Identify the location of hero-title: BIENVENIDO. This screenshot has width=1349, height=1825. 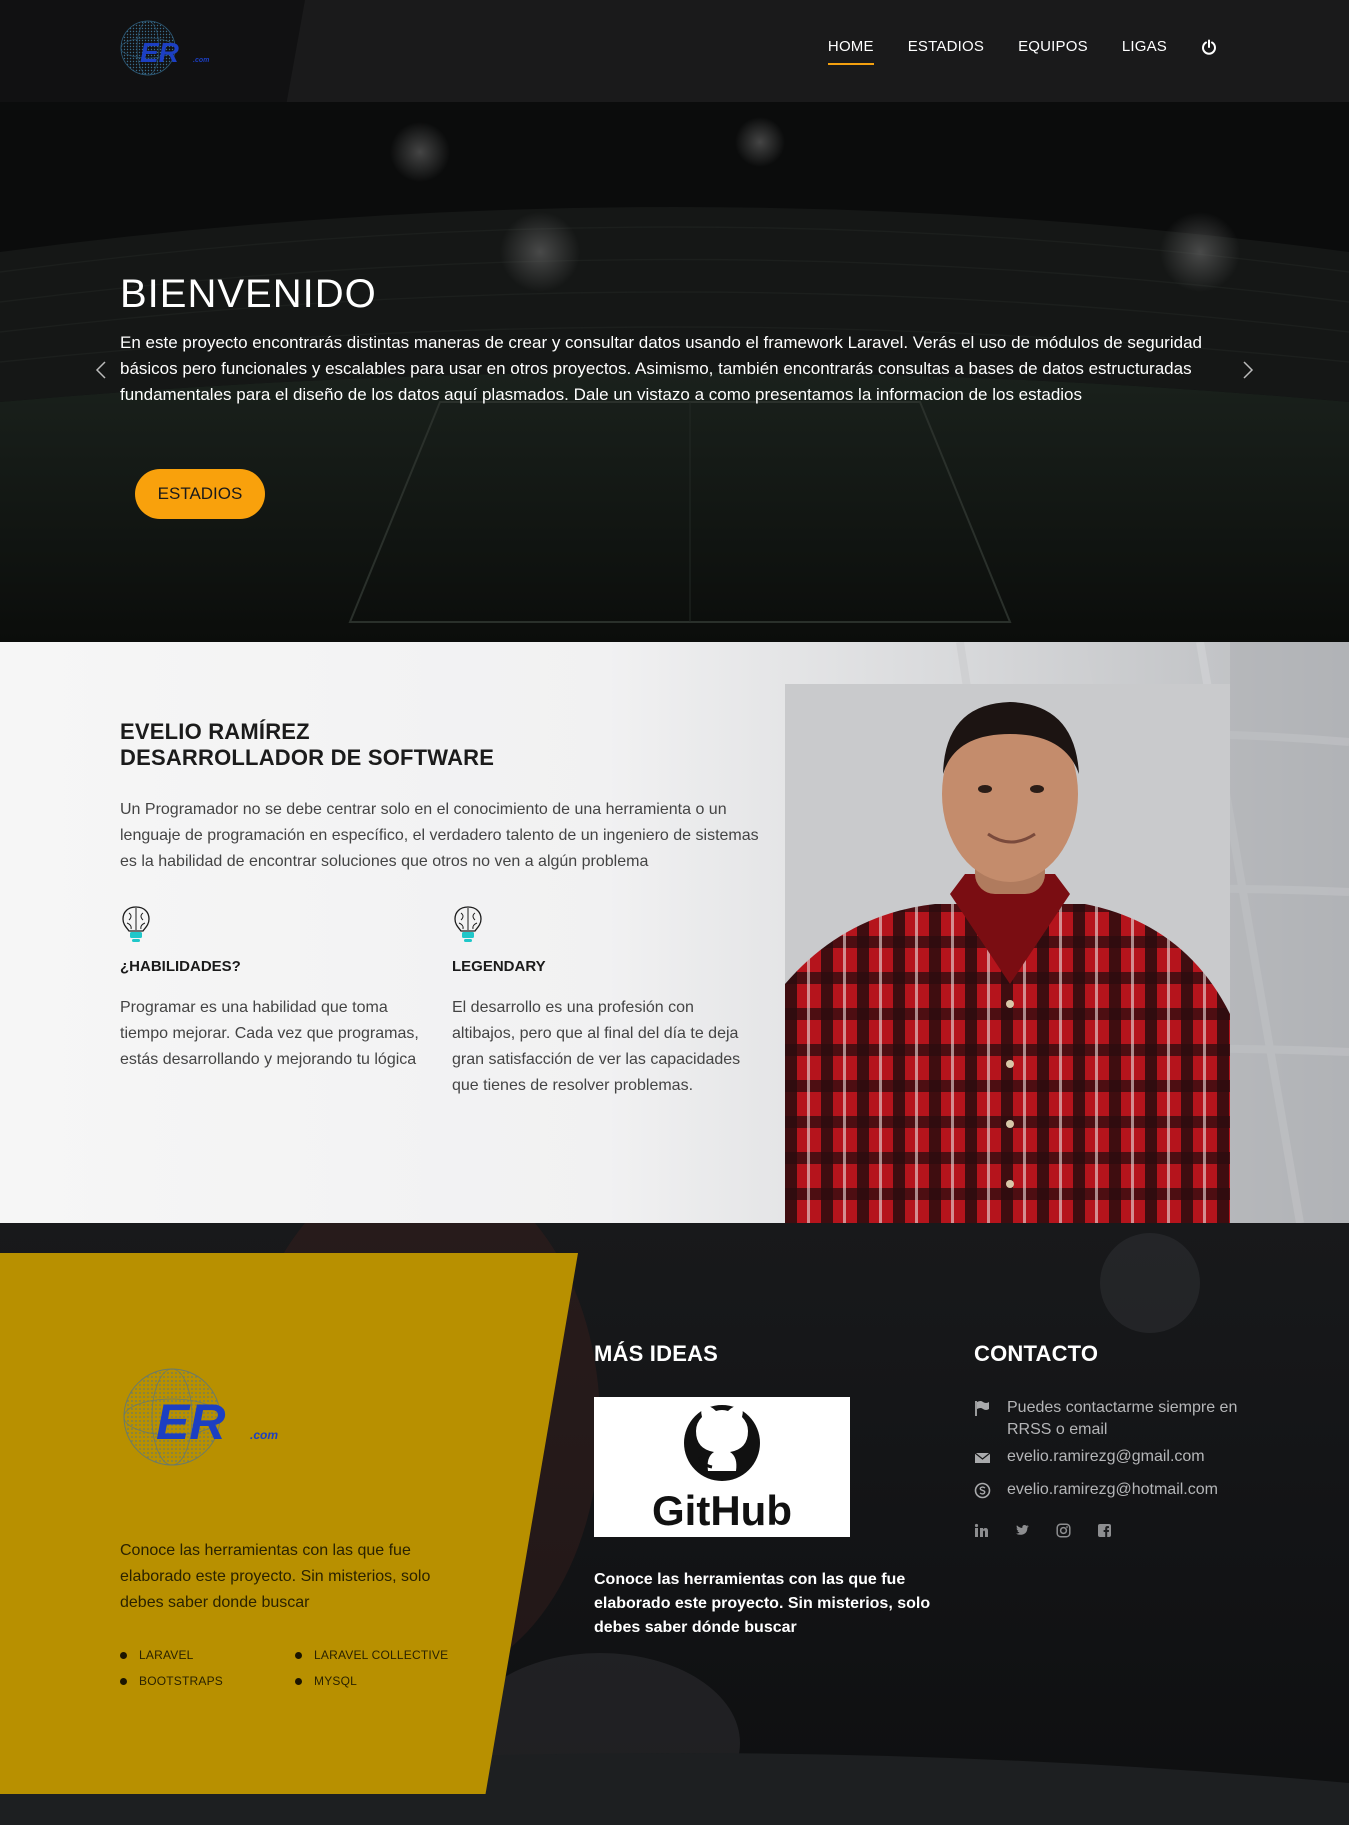
(248, 294).